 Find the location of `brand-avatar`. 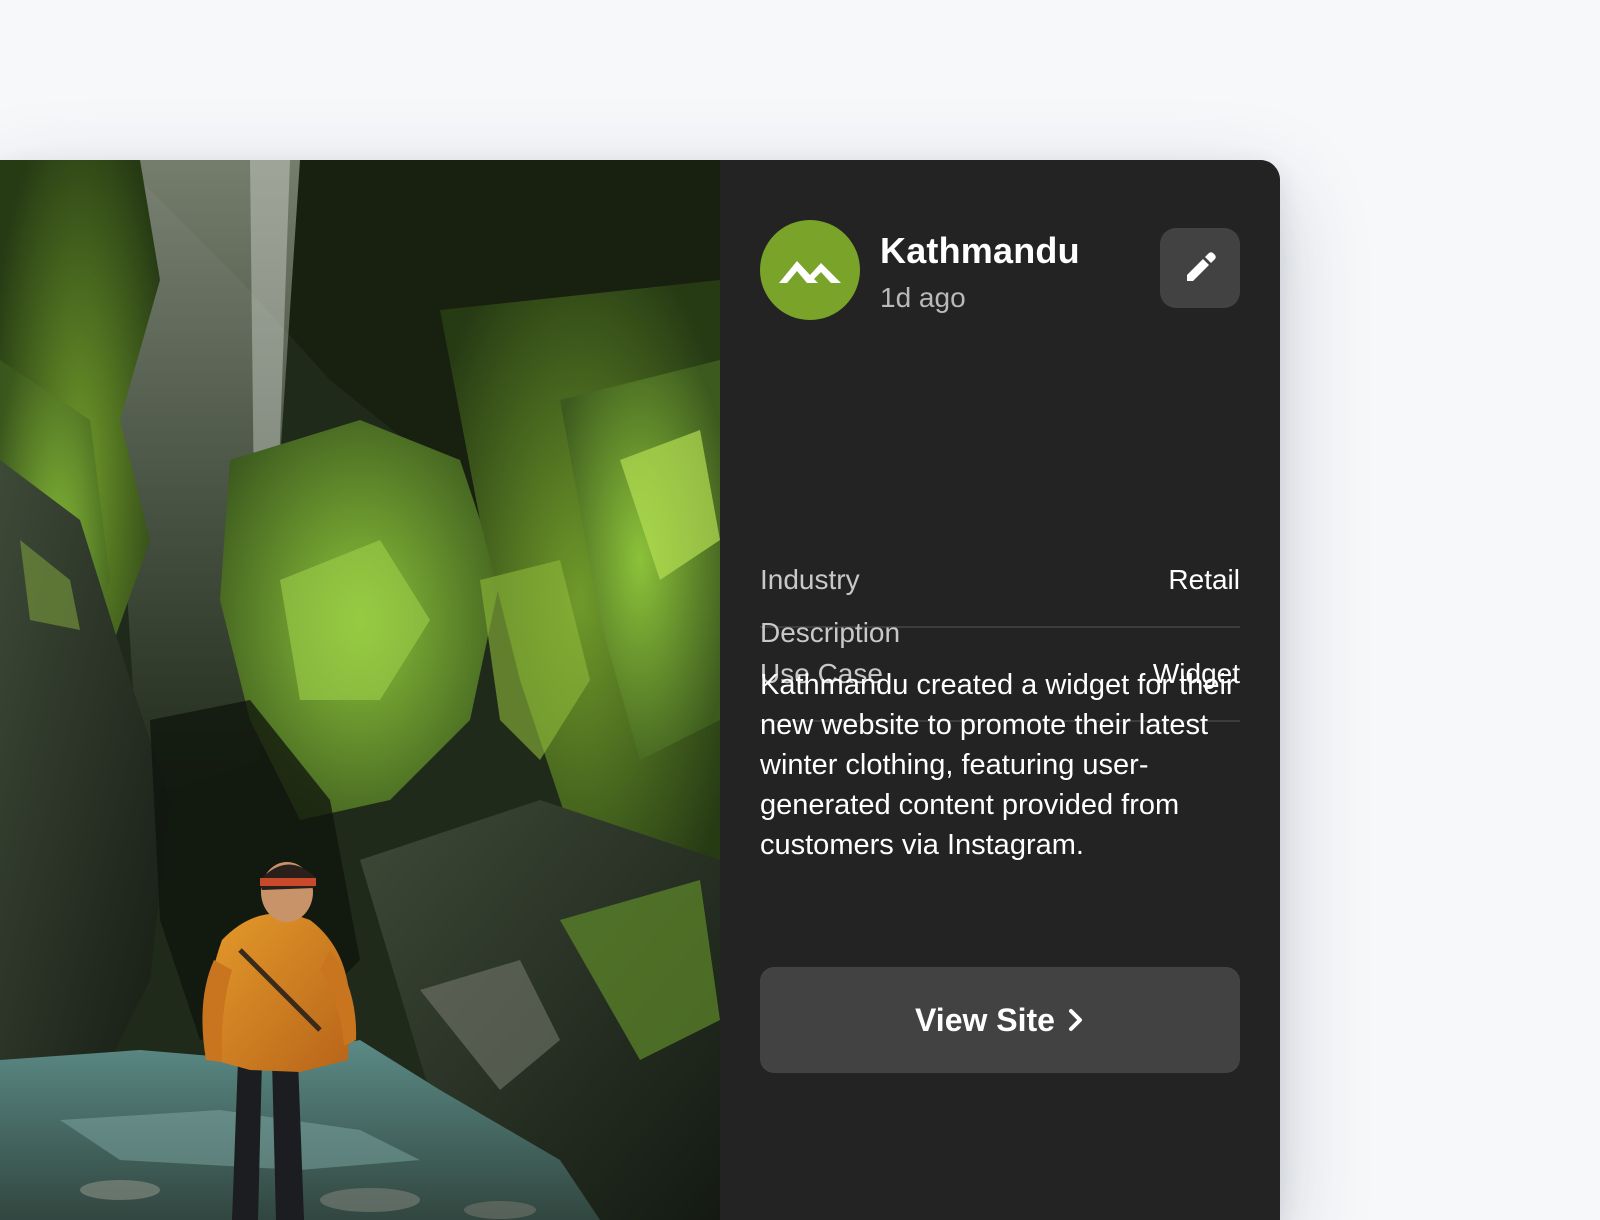

brand-avatar is located at coordinates (810, 270).